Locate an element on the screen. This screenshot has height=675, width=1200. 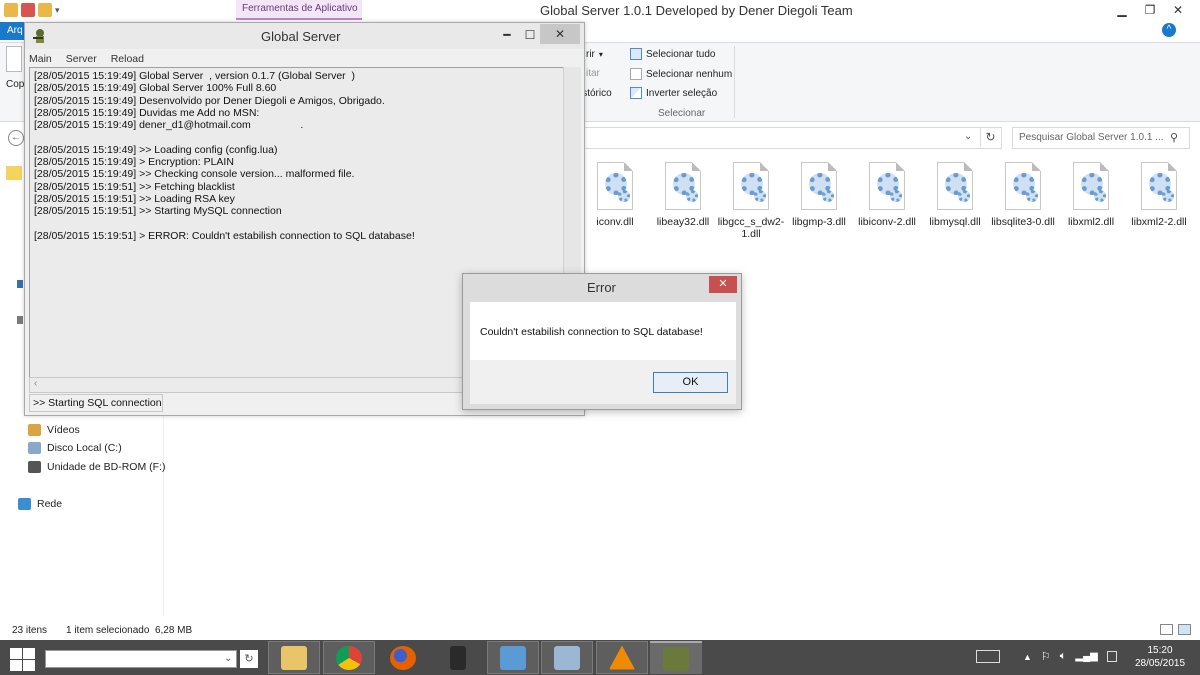
error-close-button: ✕ is located at coordinates (723, 284).